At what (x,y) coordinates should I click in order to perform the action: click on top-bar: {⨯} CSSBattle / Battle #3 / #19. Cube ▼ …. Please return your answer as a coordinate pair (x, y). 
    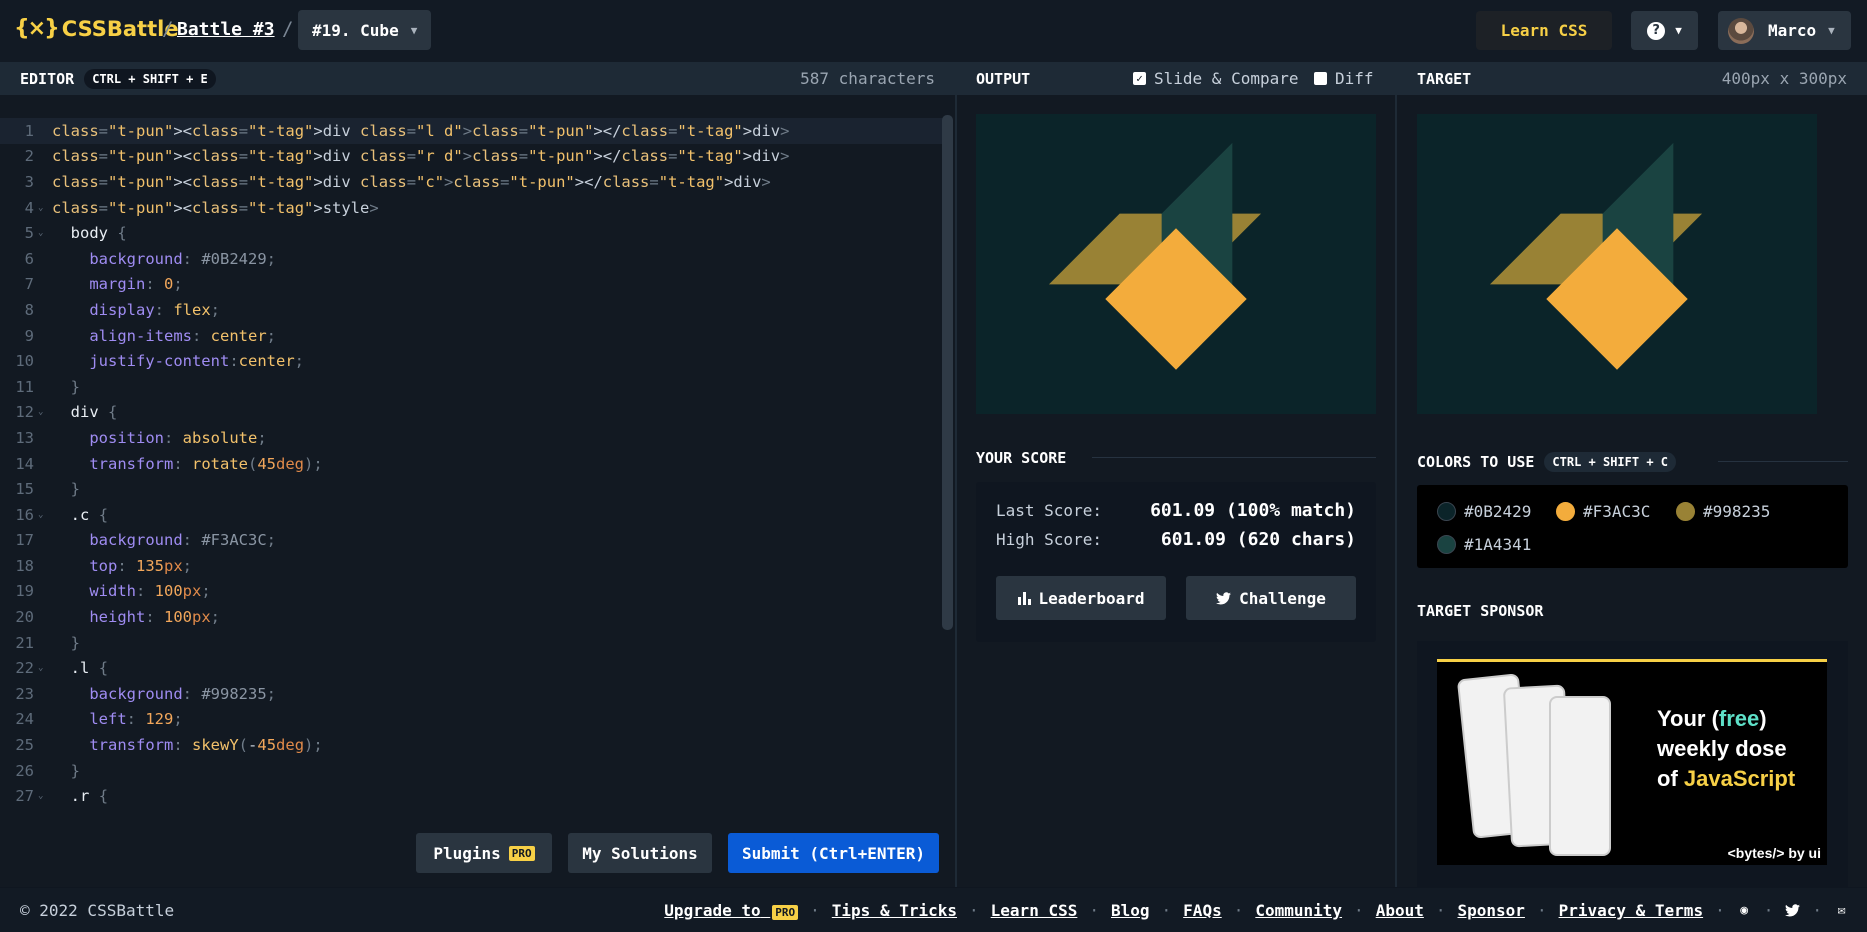
    Looking at the image, I should click on (933, 31).